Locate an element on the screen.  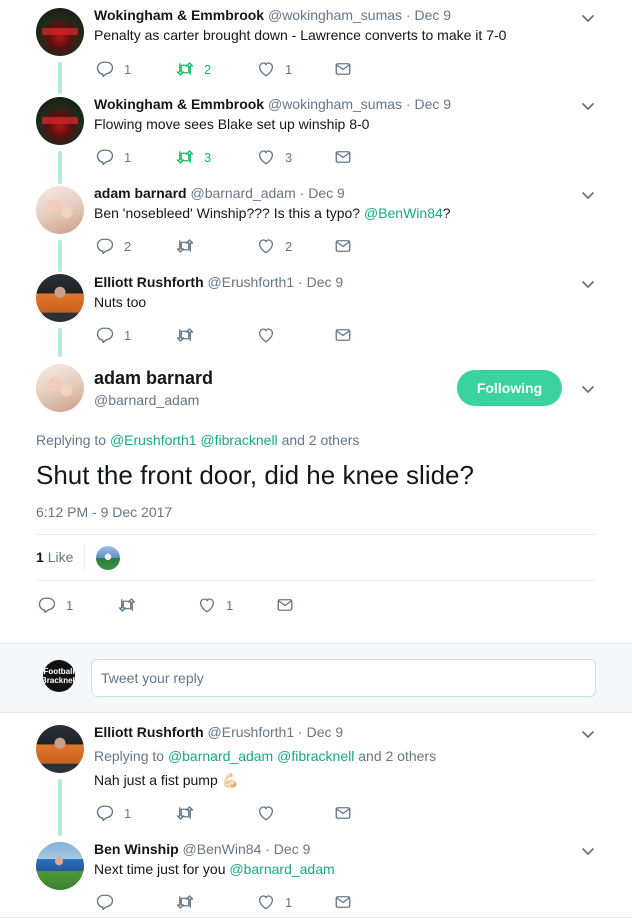
author-handle: @BenWin84 is located at coordinates (222, 849).